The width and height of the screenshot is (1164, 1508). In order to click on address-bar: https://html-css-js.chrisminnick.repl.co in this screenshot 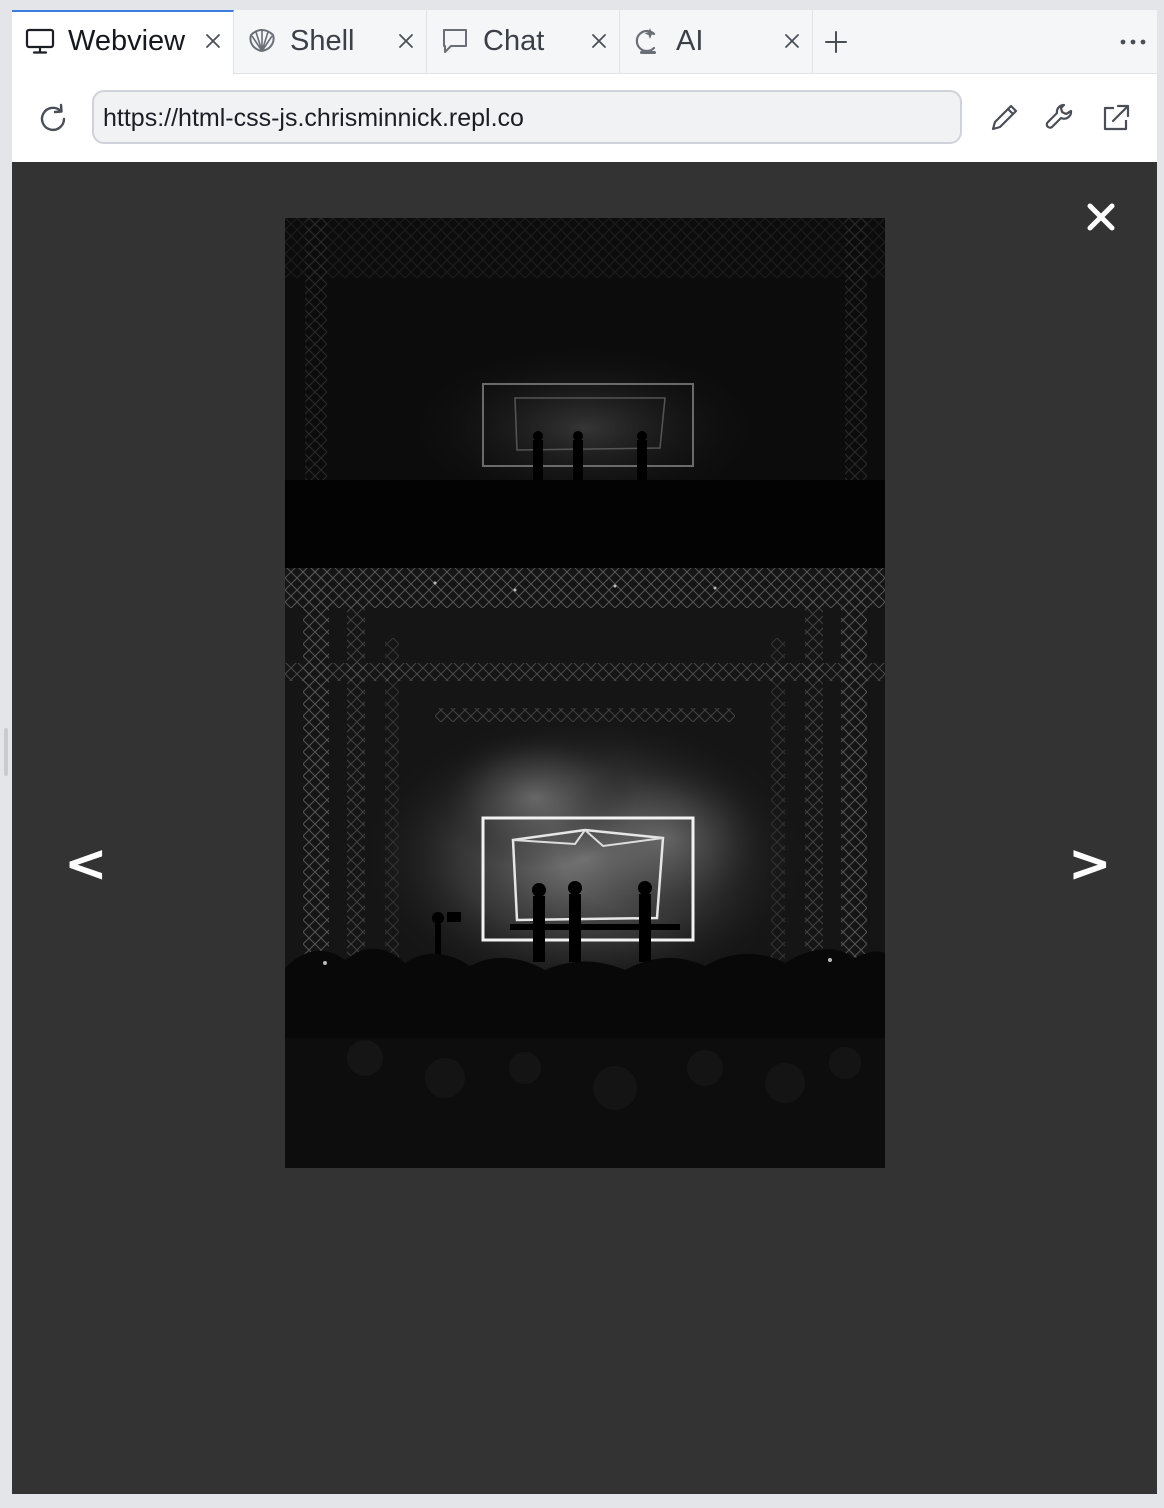, I will do `click(584, 118)`.